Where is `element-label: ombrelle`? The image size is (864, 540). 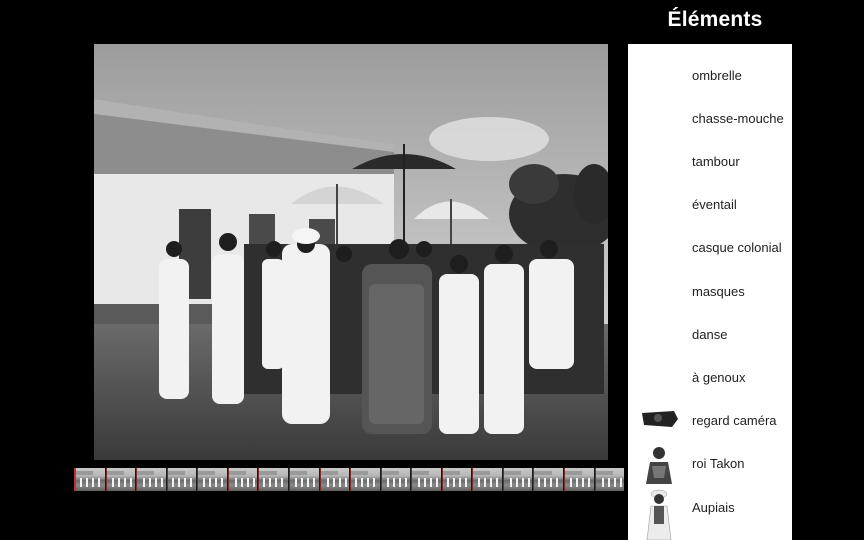 element-label: ombrelle is located at coordinates (717, 75).